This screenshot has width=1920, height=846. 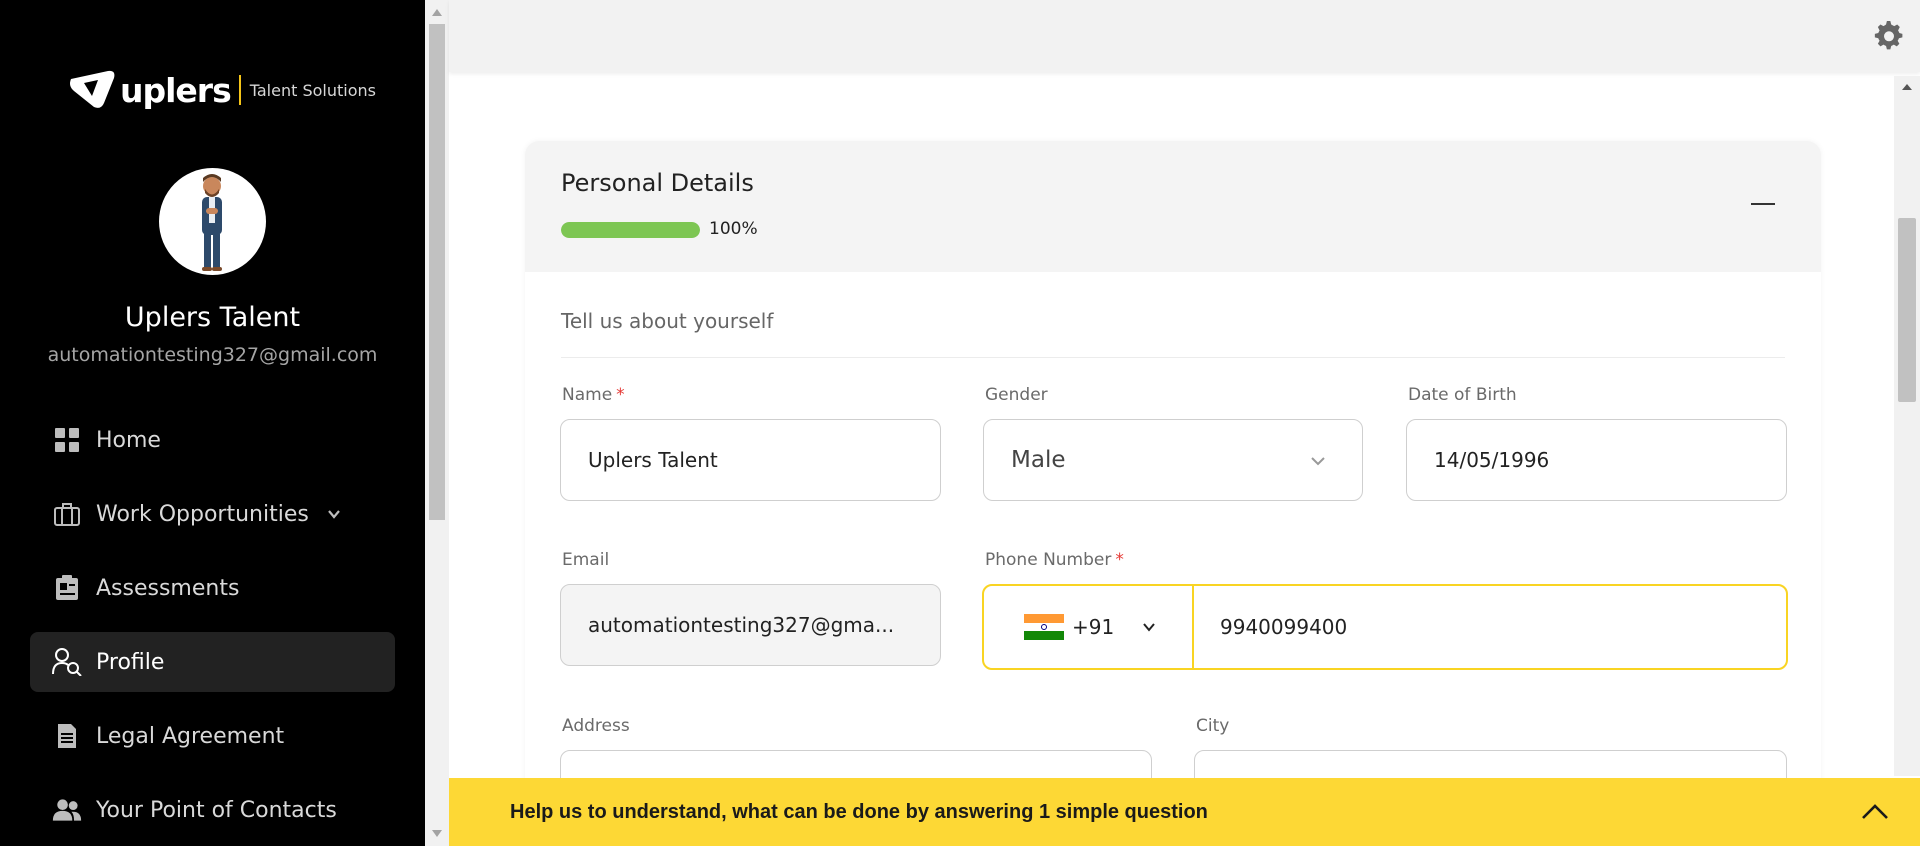 I want to click on name-label: Name *, so click(x=593, y=395).